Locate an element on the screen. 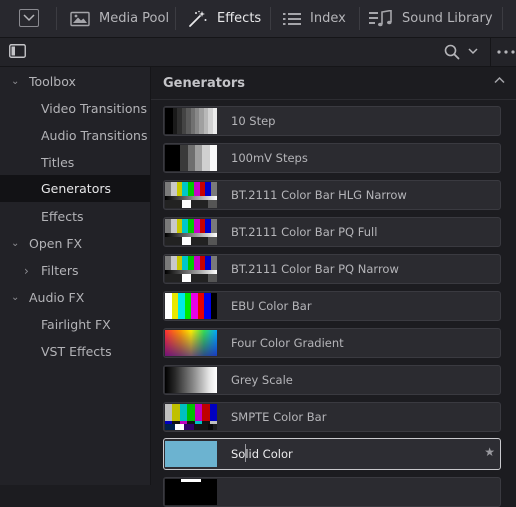  magic-wand-icon is located at coordinates (198, 18).